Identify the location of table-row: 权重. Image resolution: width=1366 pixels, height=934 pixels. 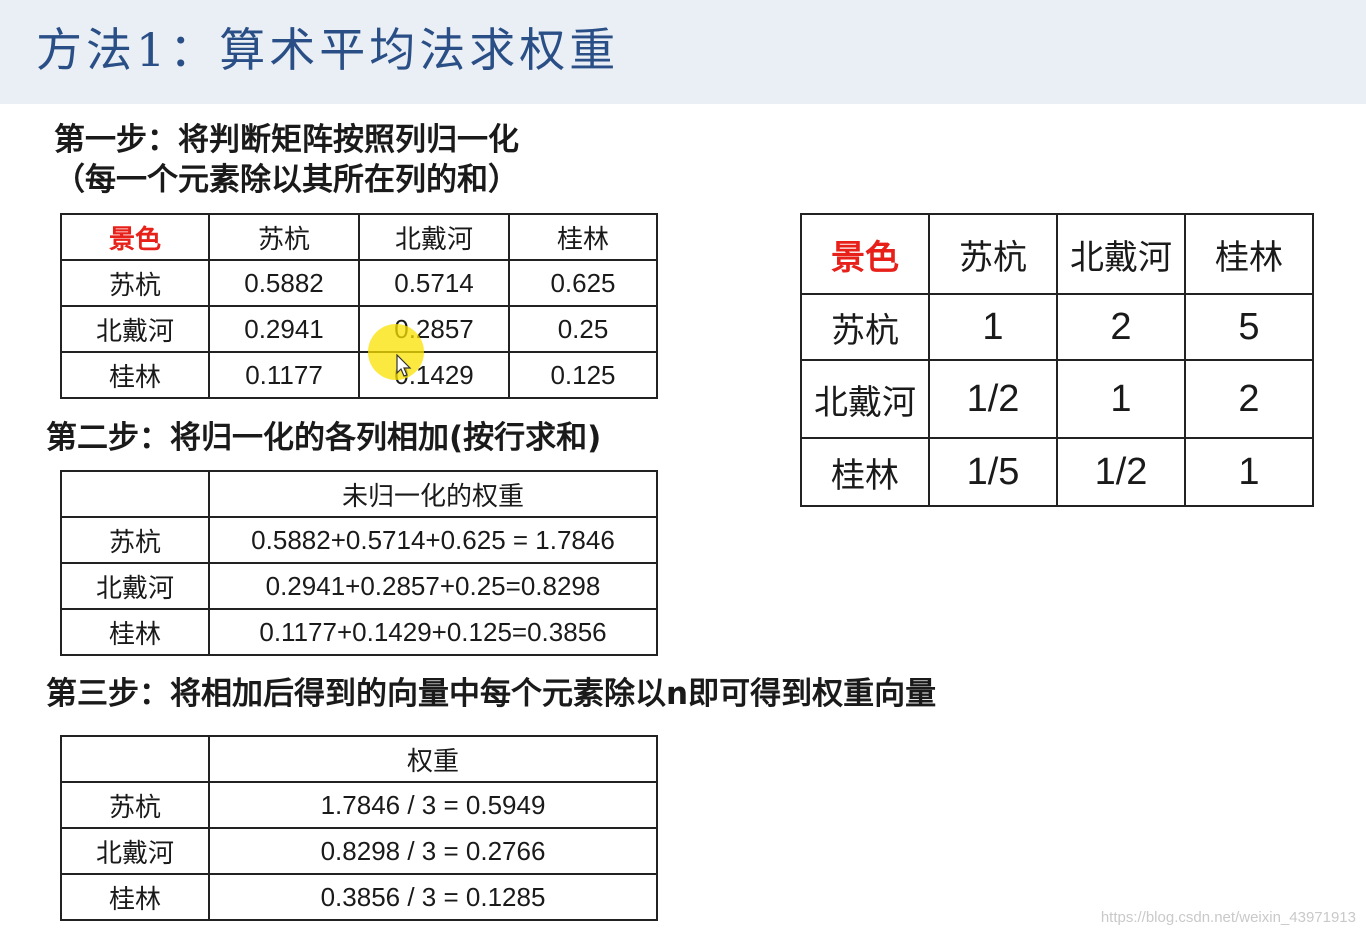
(359, 759).